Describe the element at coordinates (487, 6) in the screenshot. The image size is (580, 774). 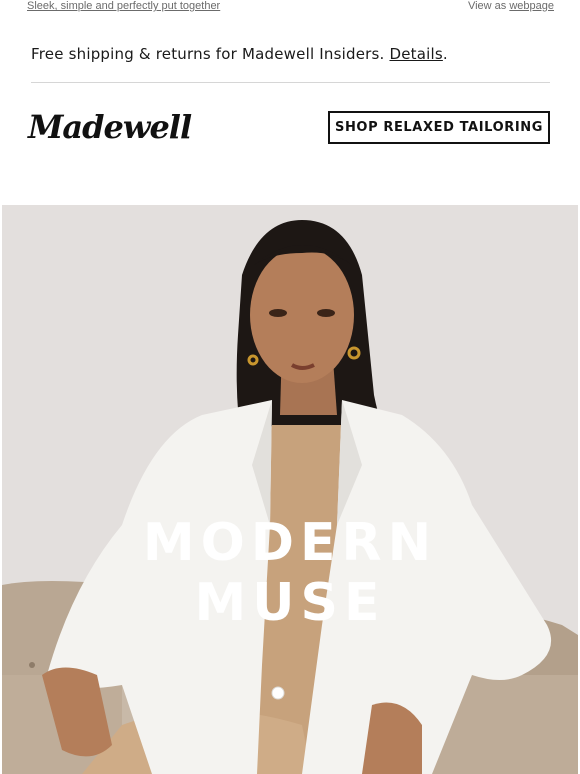
I see `view-as-label: View as` at that location.